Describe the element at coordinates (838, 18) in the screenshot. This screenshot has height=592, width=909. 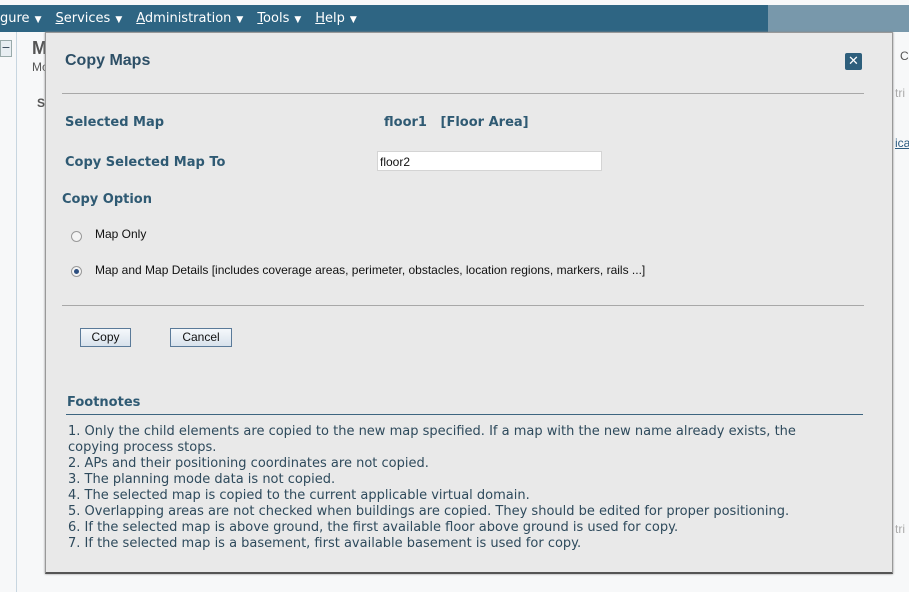
I see `nav-right-area` at that location.